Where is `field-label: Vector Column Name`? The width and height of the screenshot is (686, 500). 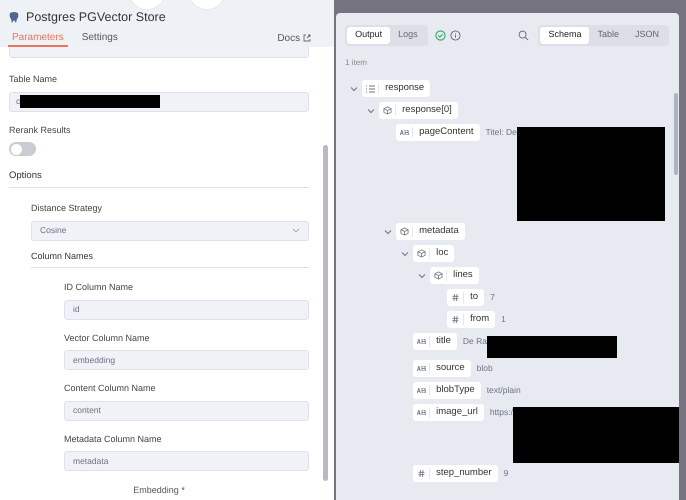
field-label: Vector Column Name is located at coordinates (107, 338).